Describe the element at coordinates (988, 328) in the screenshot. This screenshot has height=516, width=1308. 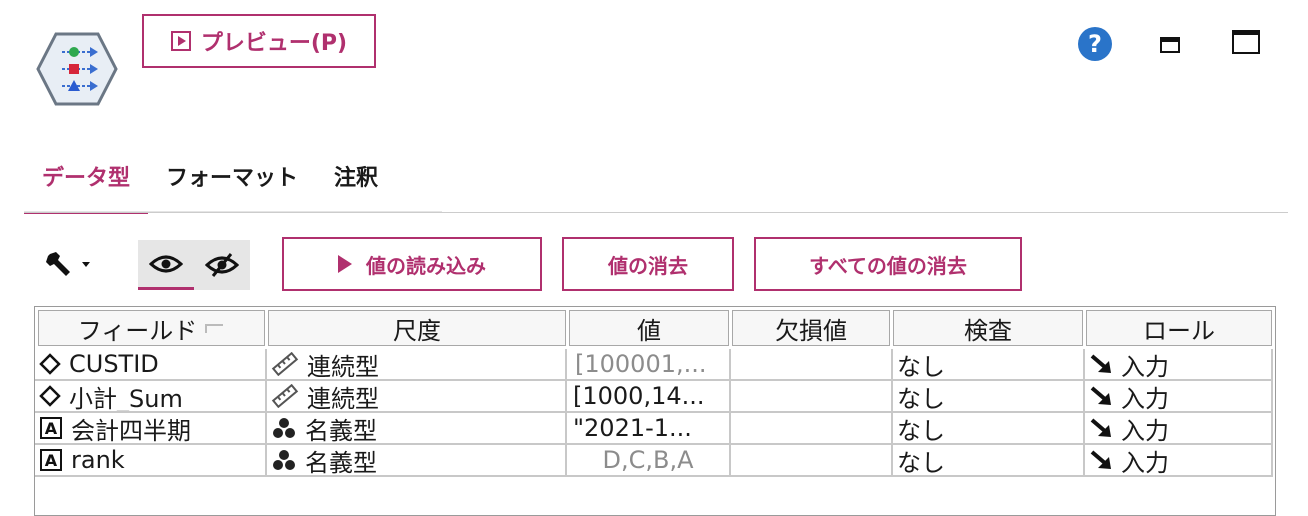
I see `column-header-check: 検査` at that location.